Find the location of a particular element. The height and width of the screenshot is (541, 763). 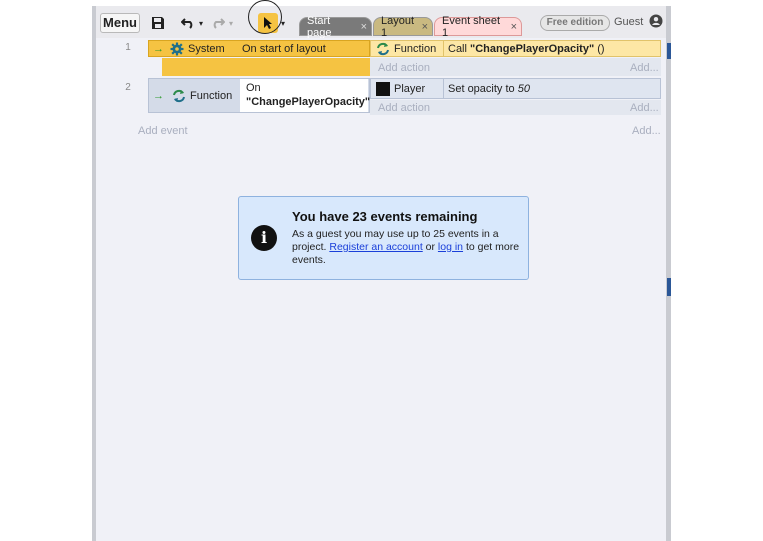

tab-label: Layout 1 is located at coordinates (398, 26).